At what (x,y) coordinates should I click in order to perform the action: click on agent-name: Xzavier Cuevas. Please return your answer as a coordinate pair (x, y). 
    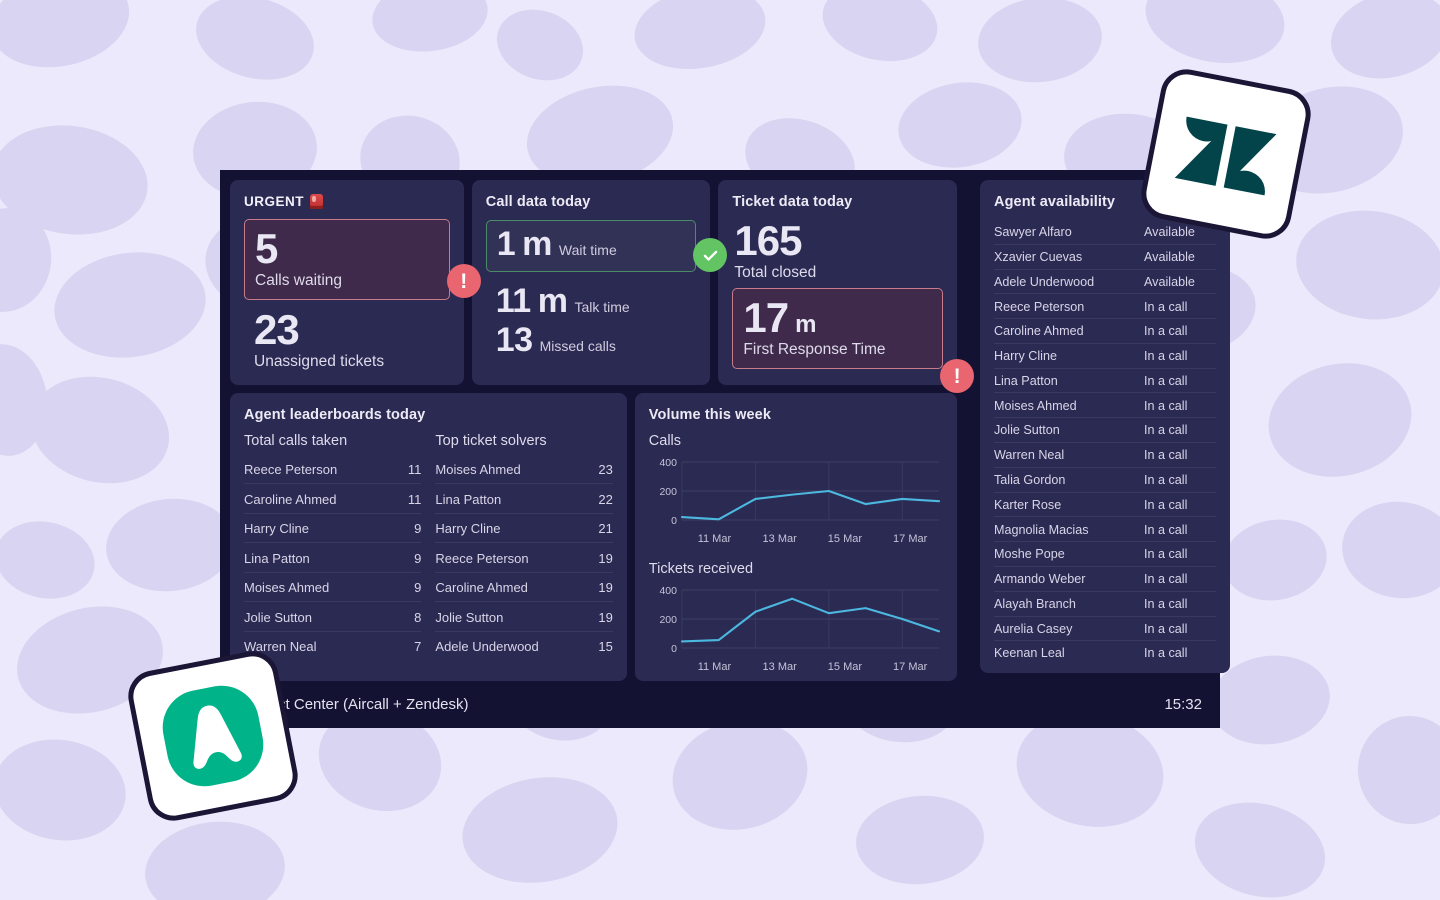
    Looking at the image, I should click on (1038, 256).